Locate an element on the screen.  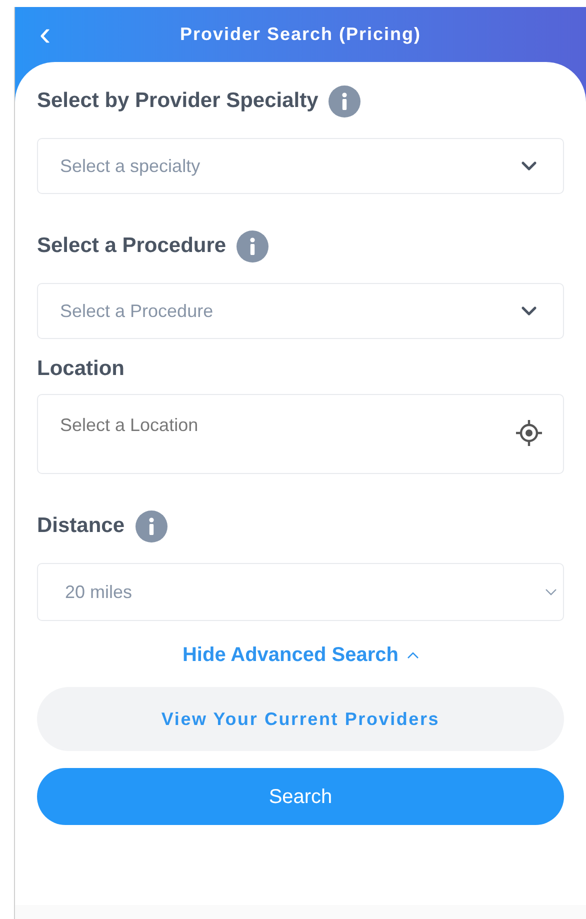
view-providers-button: View Your Current Providers is located at coordinates (300, 719).